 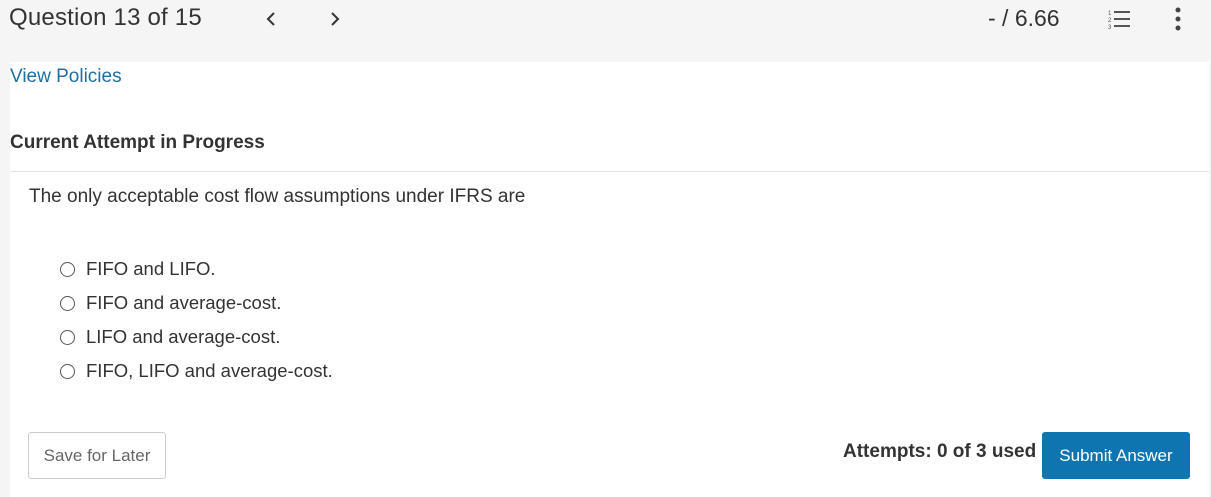 What do you see at coordinates (1116, 455) in the screenshot?
I see `submit-answer-button: Submit Answer` at bounding box center [1116, 455].